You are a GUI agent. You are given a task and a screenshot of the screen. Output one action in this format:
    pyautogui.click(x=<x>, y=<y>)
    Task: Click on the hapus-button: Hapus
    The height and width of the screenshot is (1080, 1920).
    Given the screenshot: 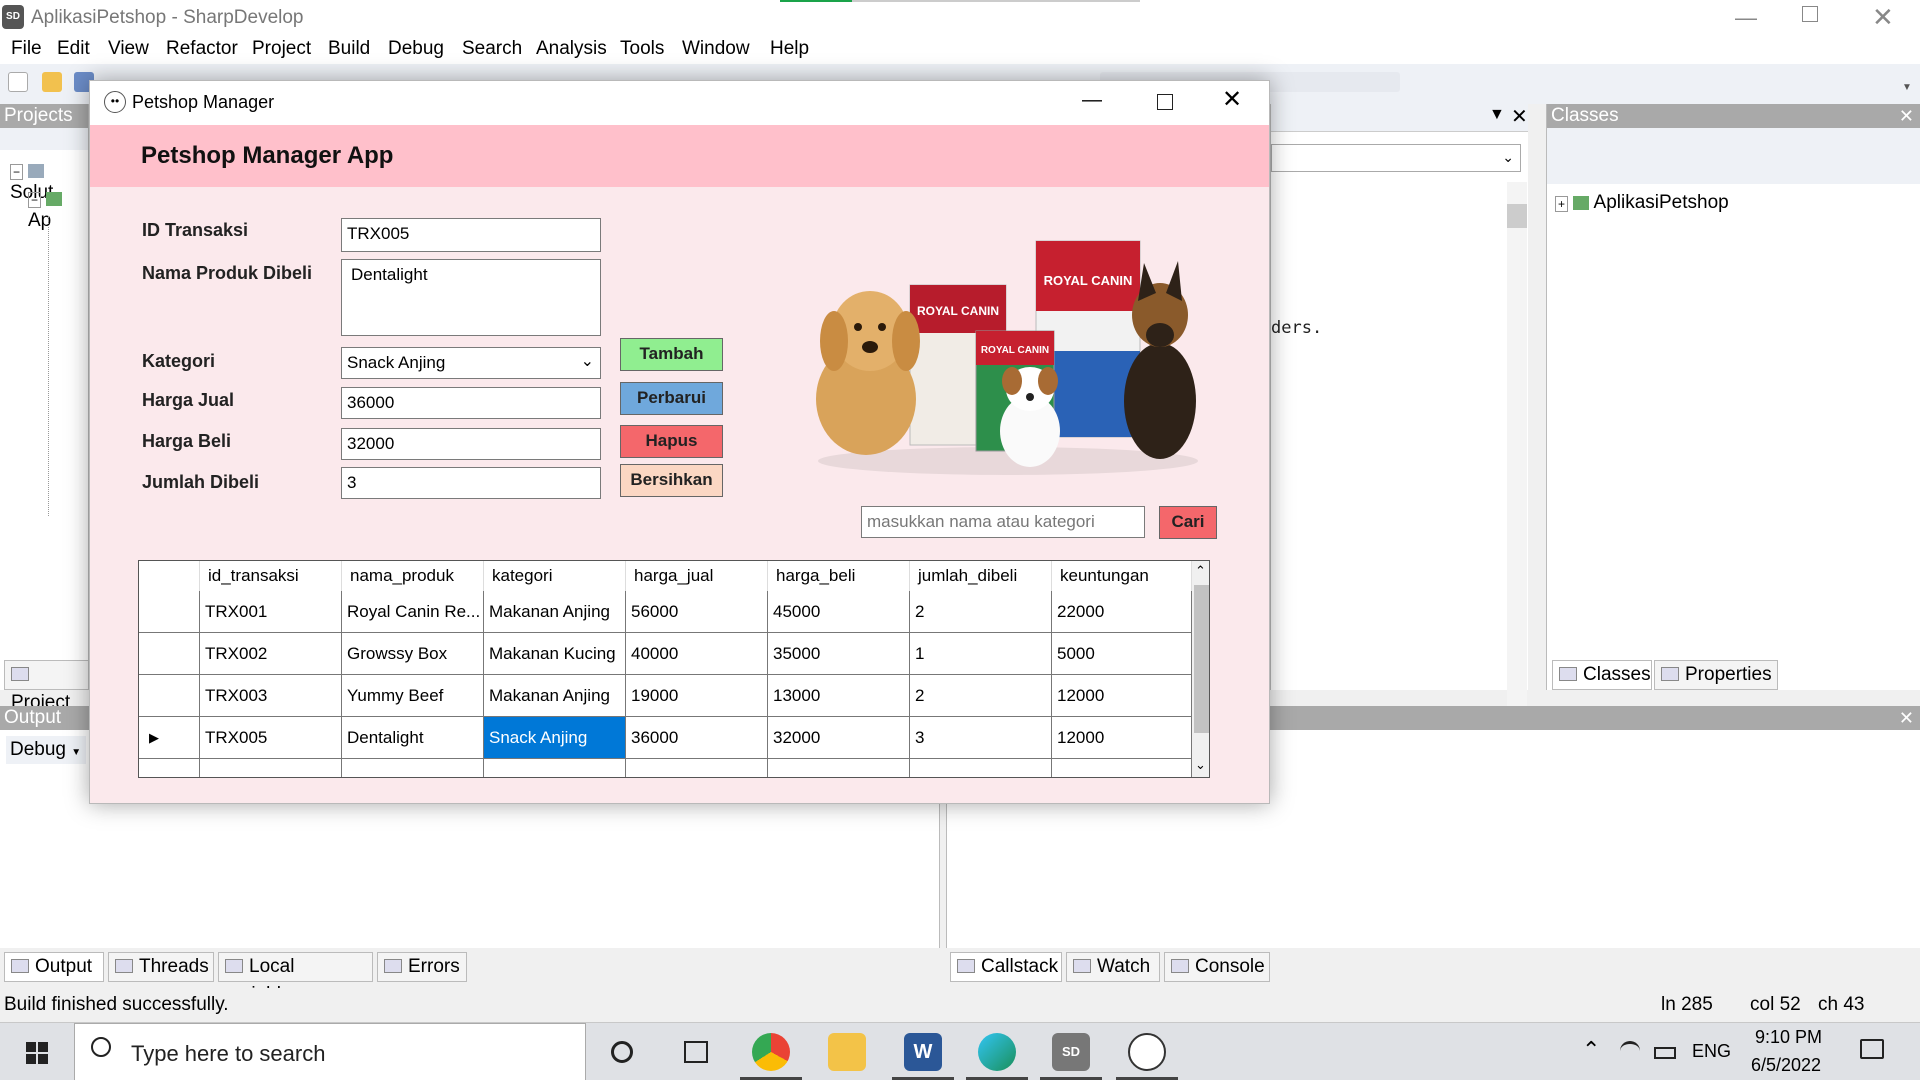 What is the action you would take?
    pyautogui.click(x=671, y=441)
    